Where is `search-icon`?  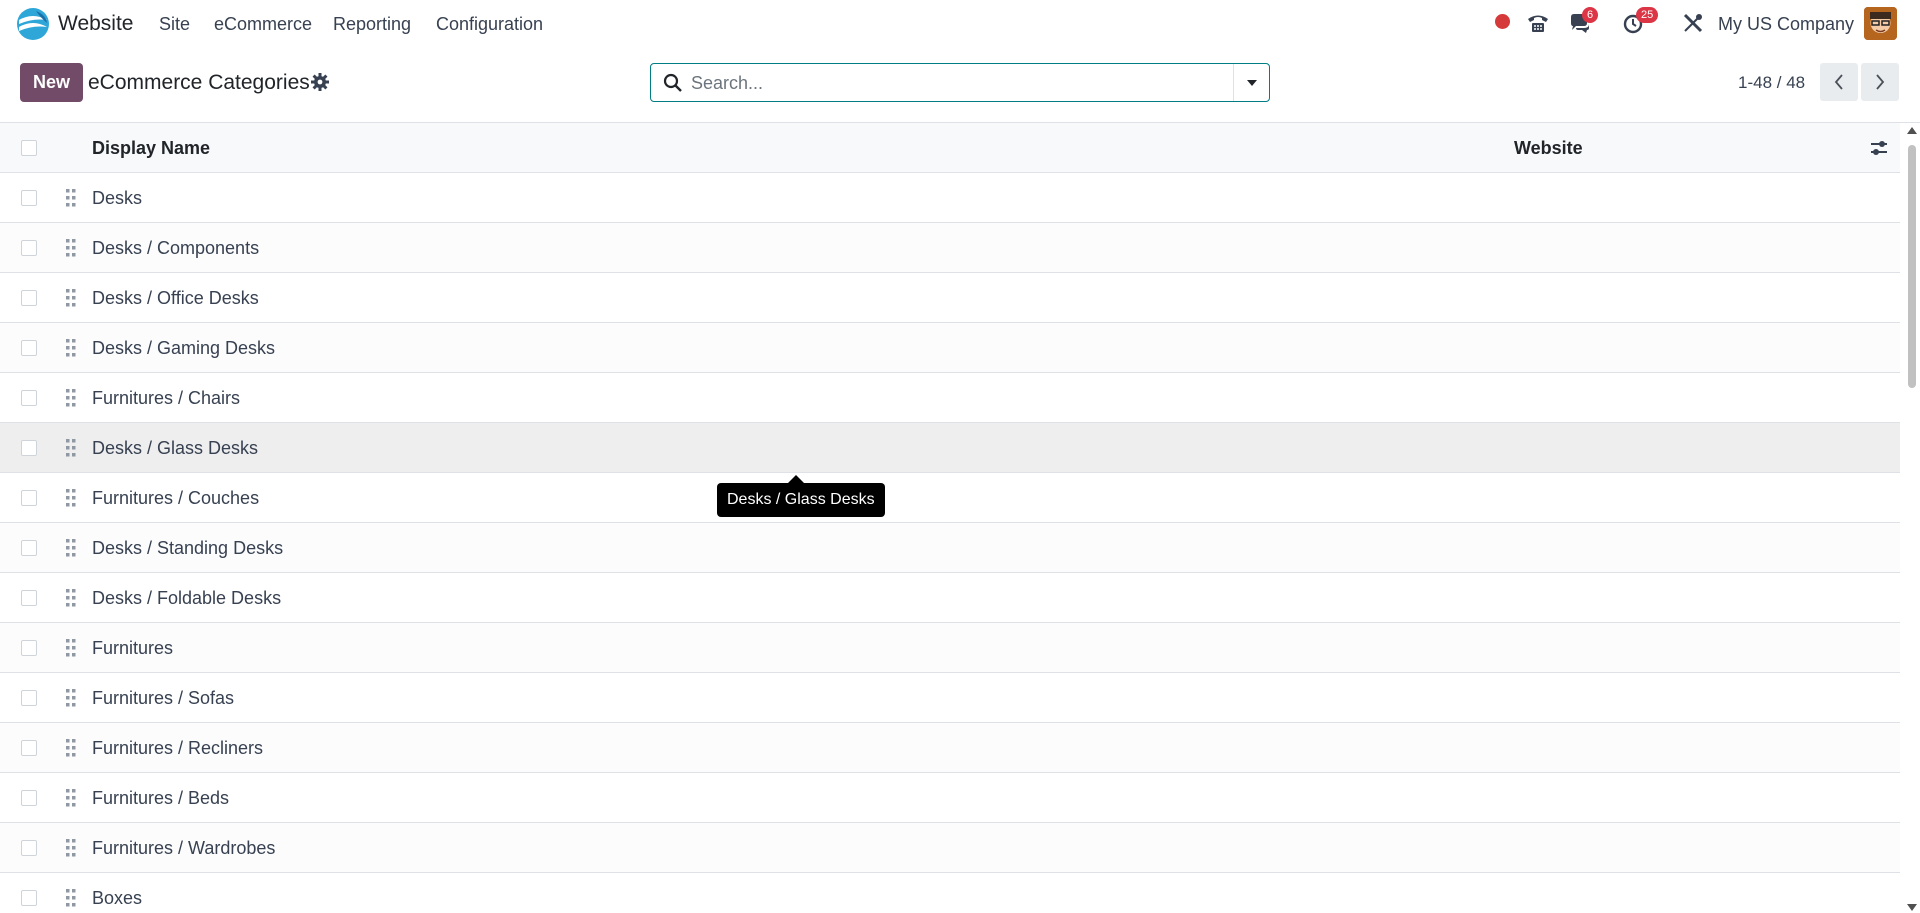 search-icon is located at coordinates (672, 82).